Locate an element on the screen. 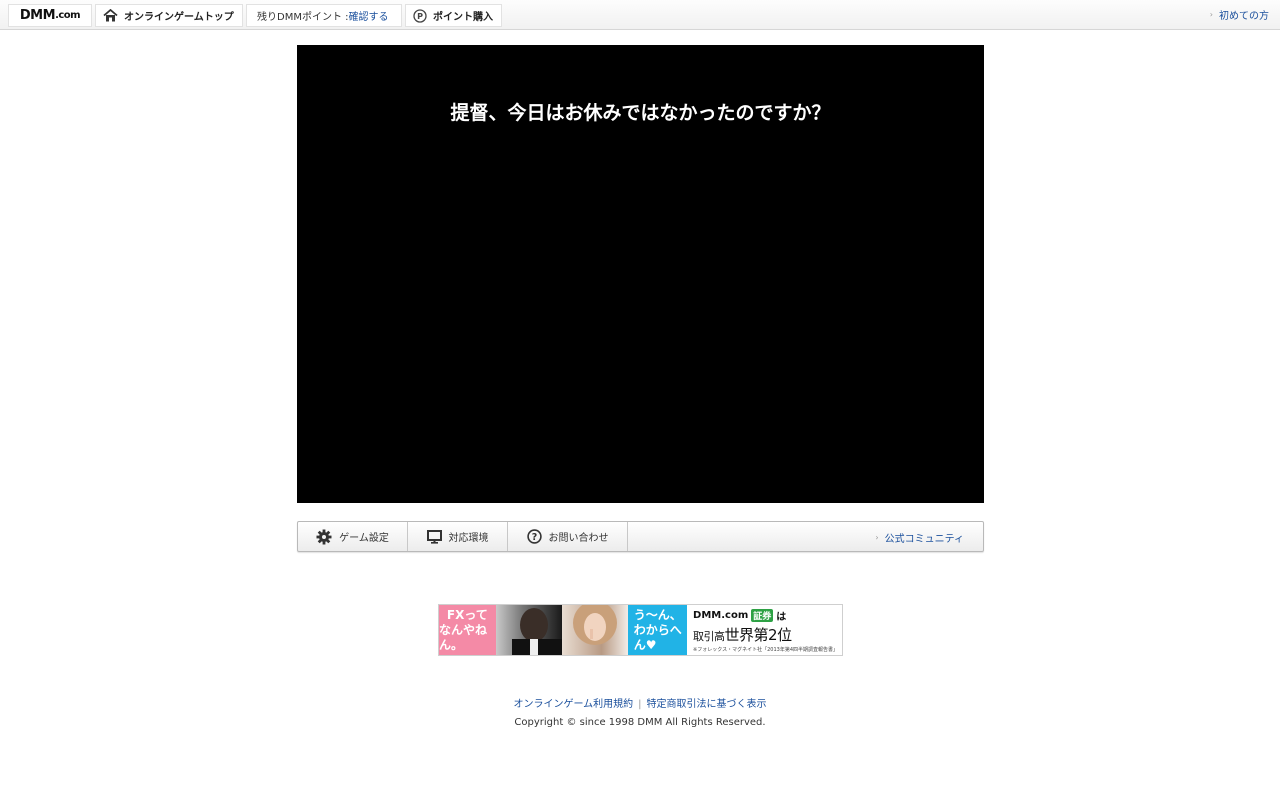  official-community-link: › 公式コミュニティ is located at coordinates (919, 537).